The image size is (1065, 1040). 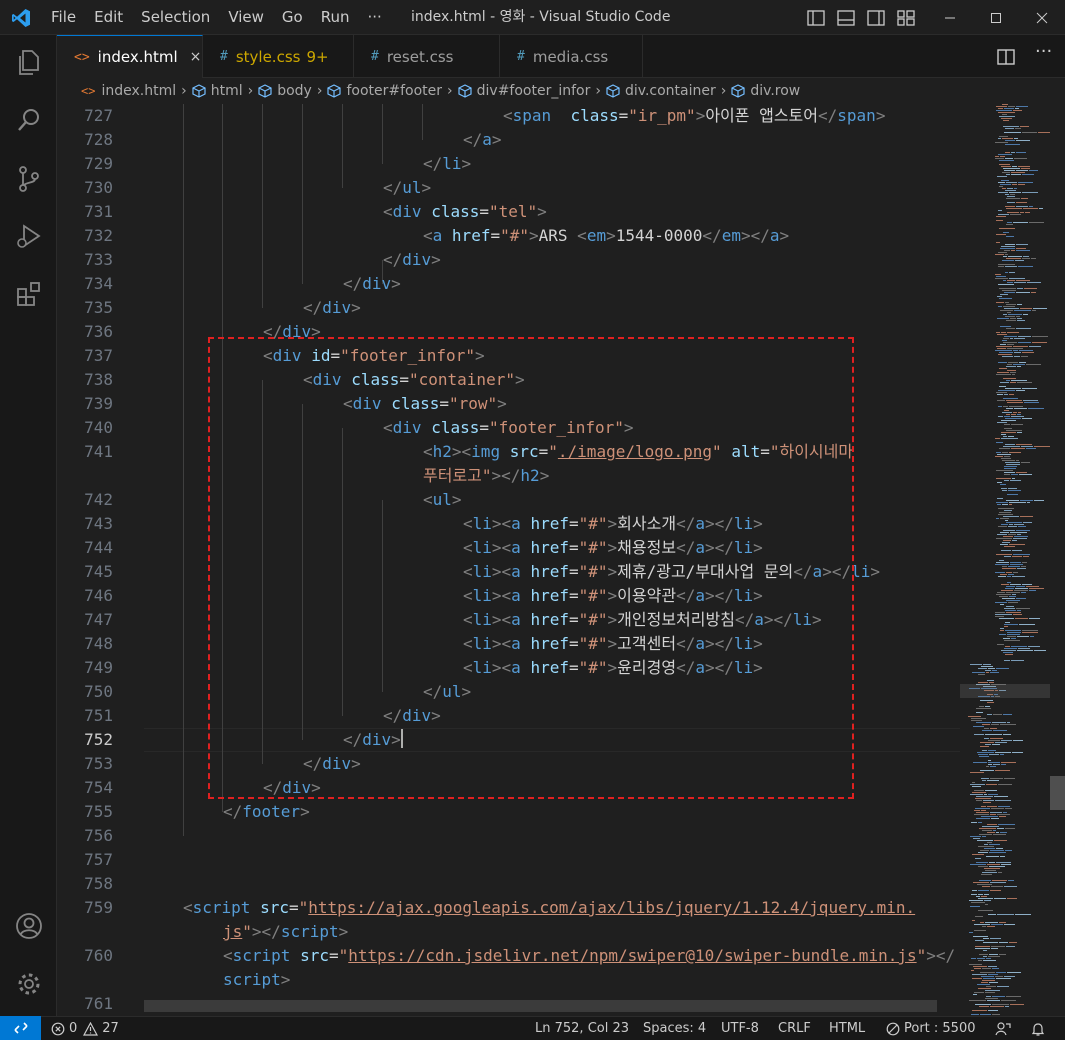 What do you see at coordinates (29, 120) in the screenshot?
I see `search-icon` at bounding box center [29, 120].